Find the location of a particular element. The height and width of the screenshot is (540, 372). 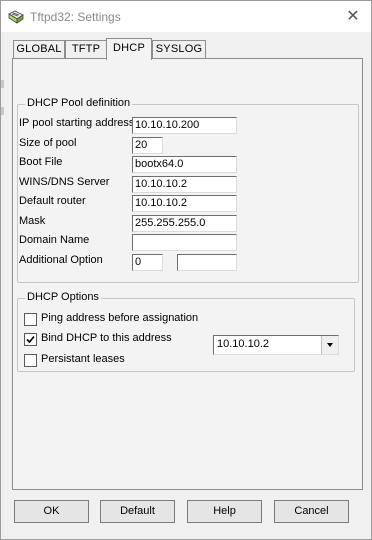

mask-input: 255.255.255.0 is located at coordinates (184, 223).